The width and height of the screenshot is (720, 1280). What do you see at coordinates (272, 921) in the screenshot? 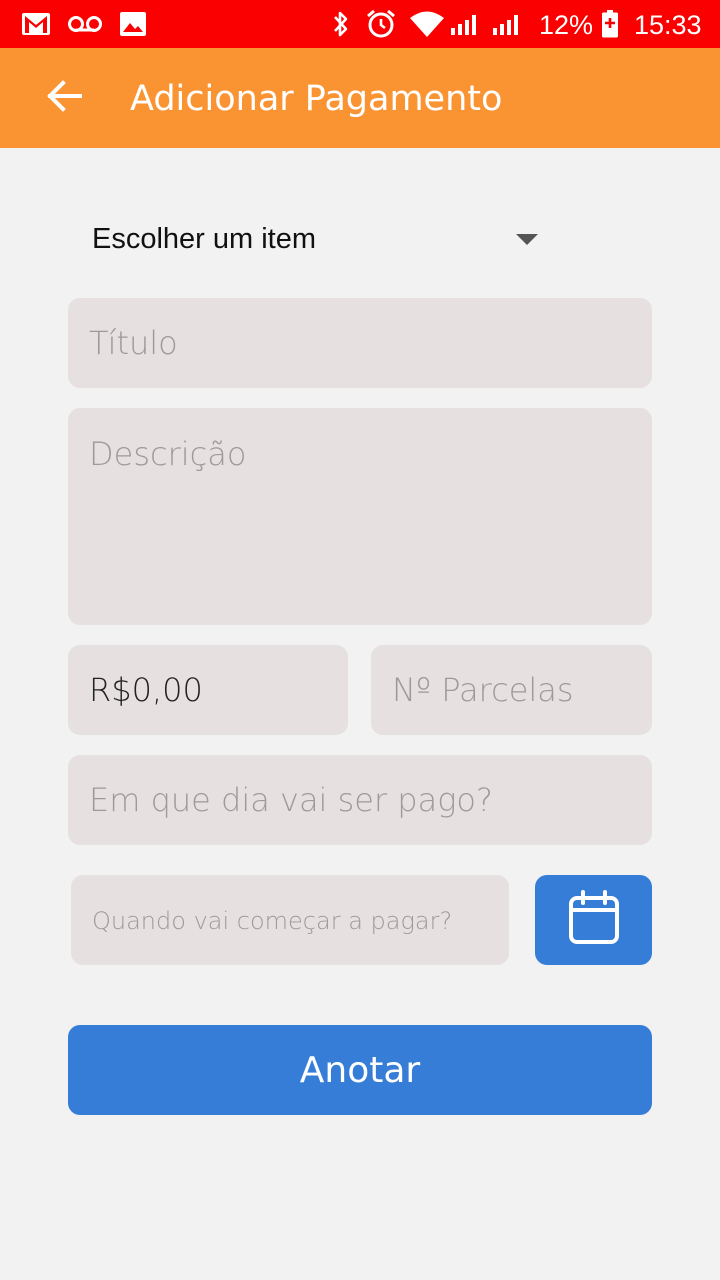
I see `start-date-input-placeholder: Quando vai começar a pagar?` at bounding box center [272, 921].